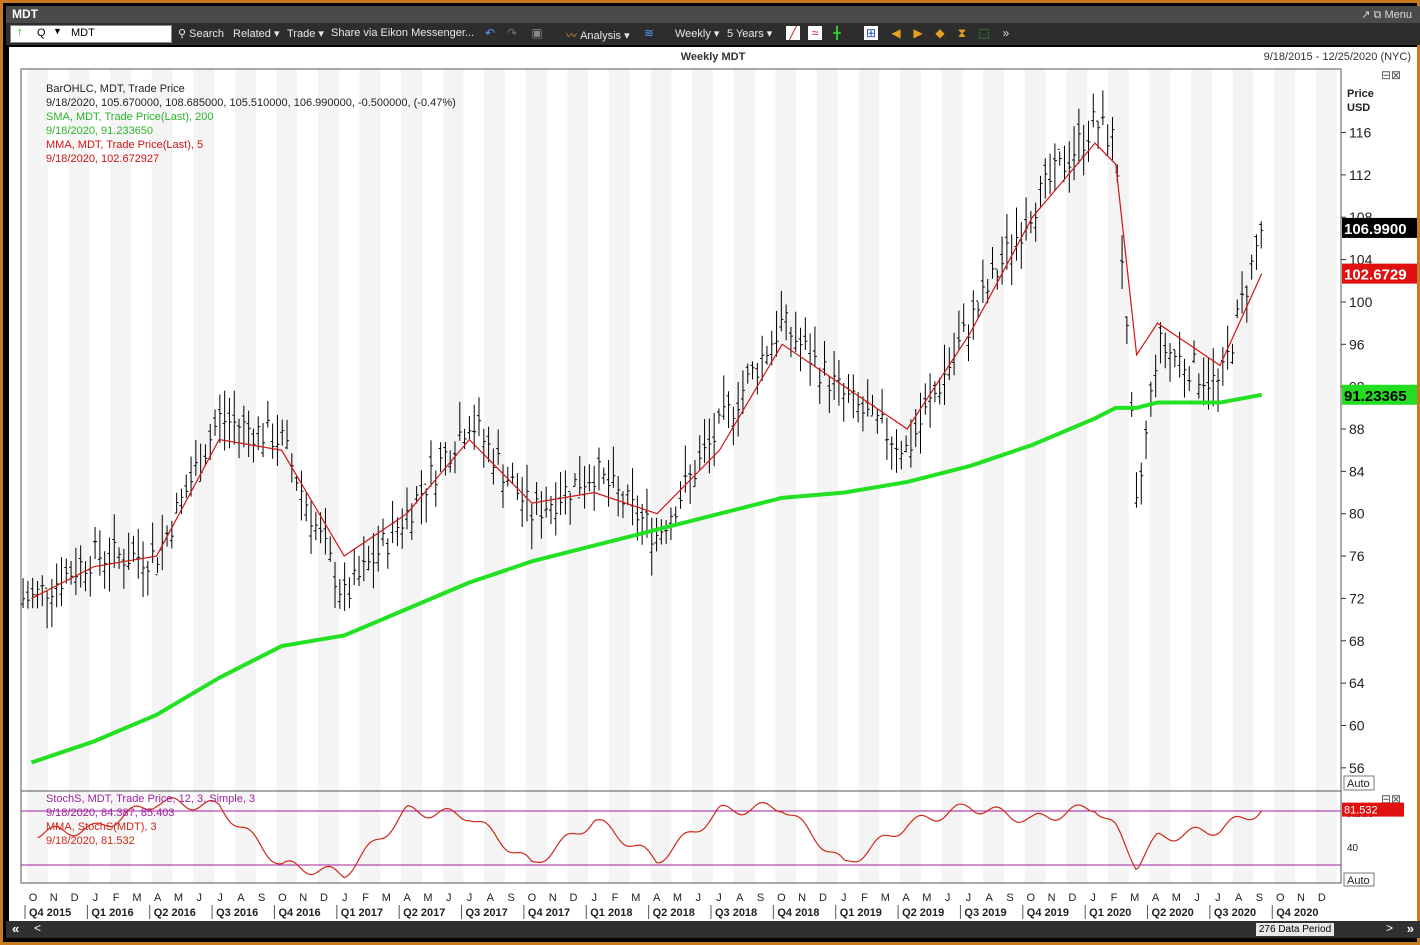 This screenshot has height=945, width=1420. I want to click on line-chart-icon: ╱, so click(793, 33).